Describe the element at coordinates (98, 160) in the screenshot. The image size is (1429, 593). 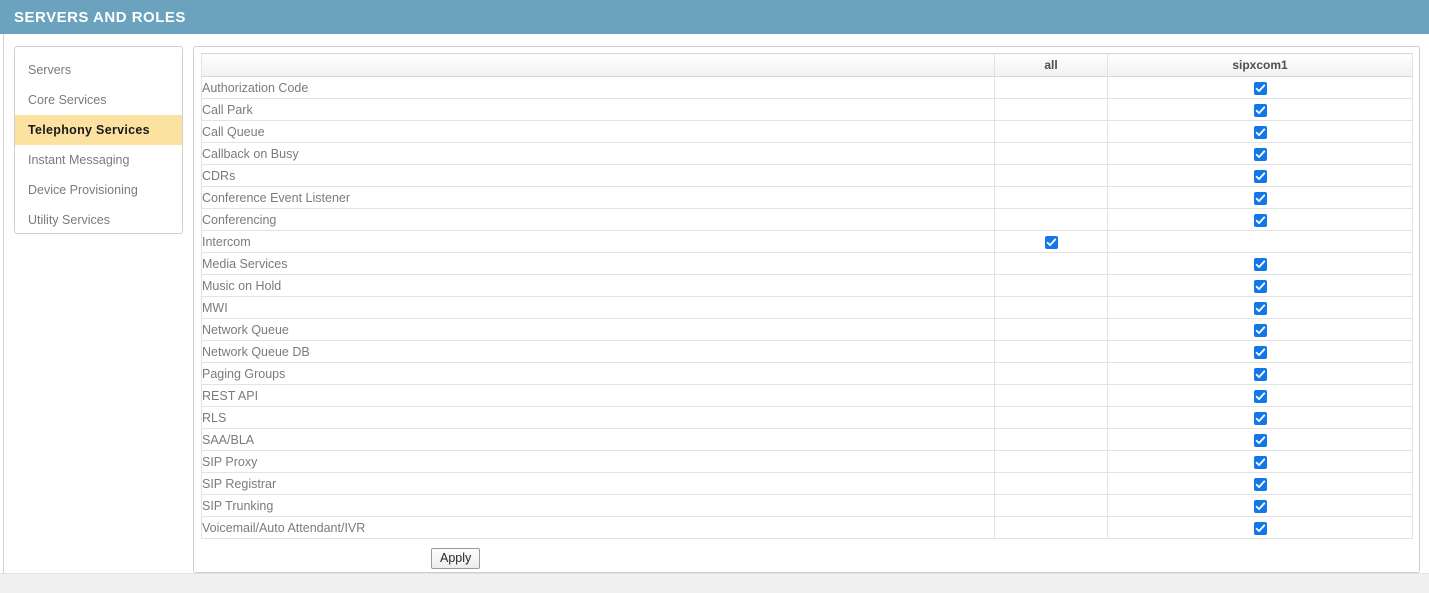
I see `sidebar-item-instant-messaging: Instant Messaging` at that location.